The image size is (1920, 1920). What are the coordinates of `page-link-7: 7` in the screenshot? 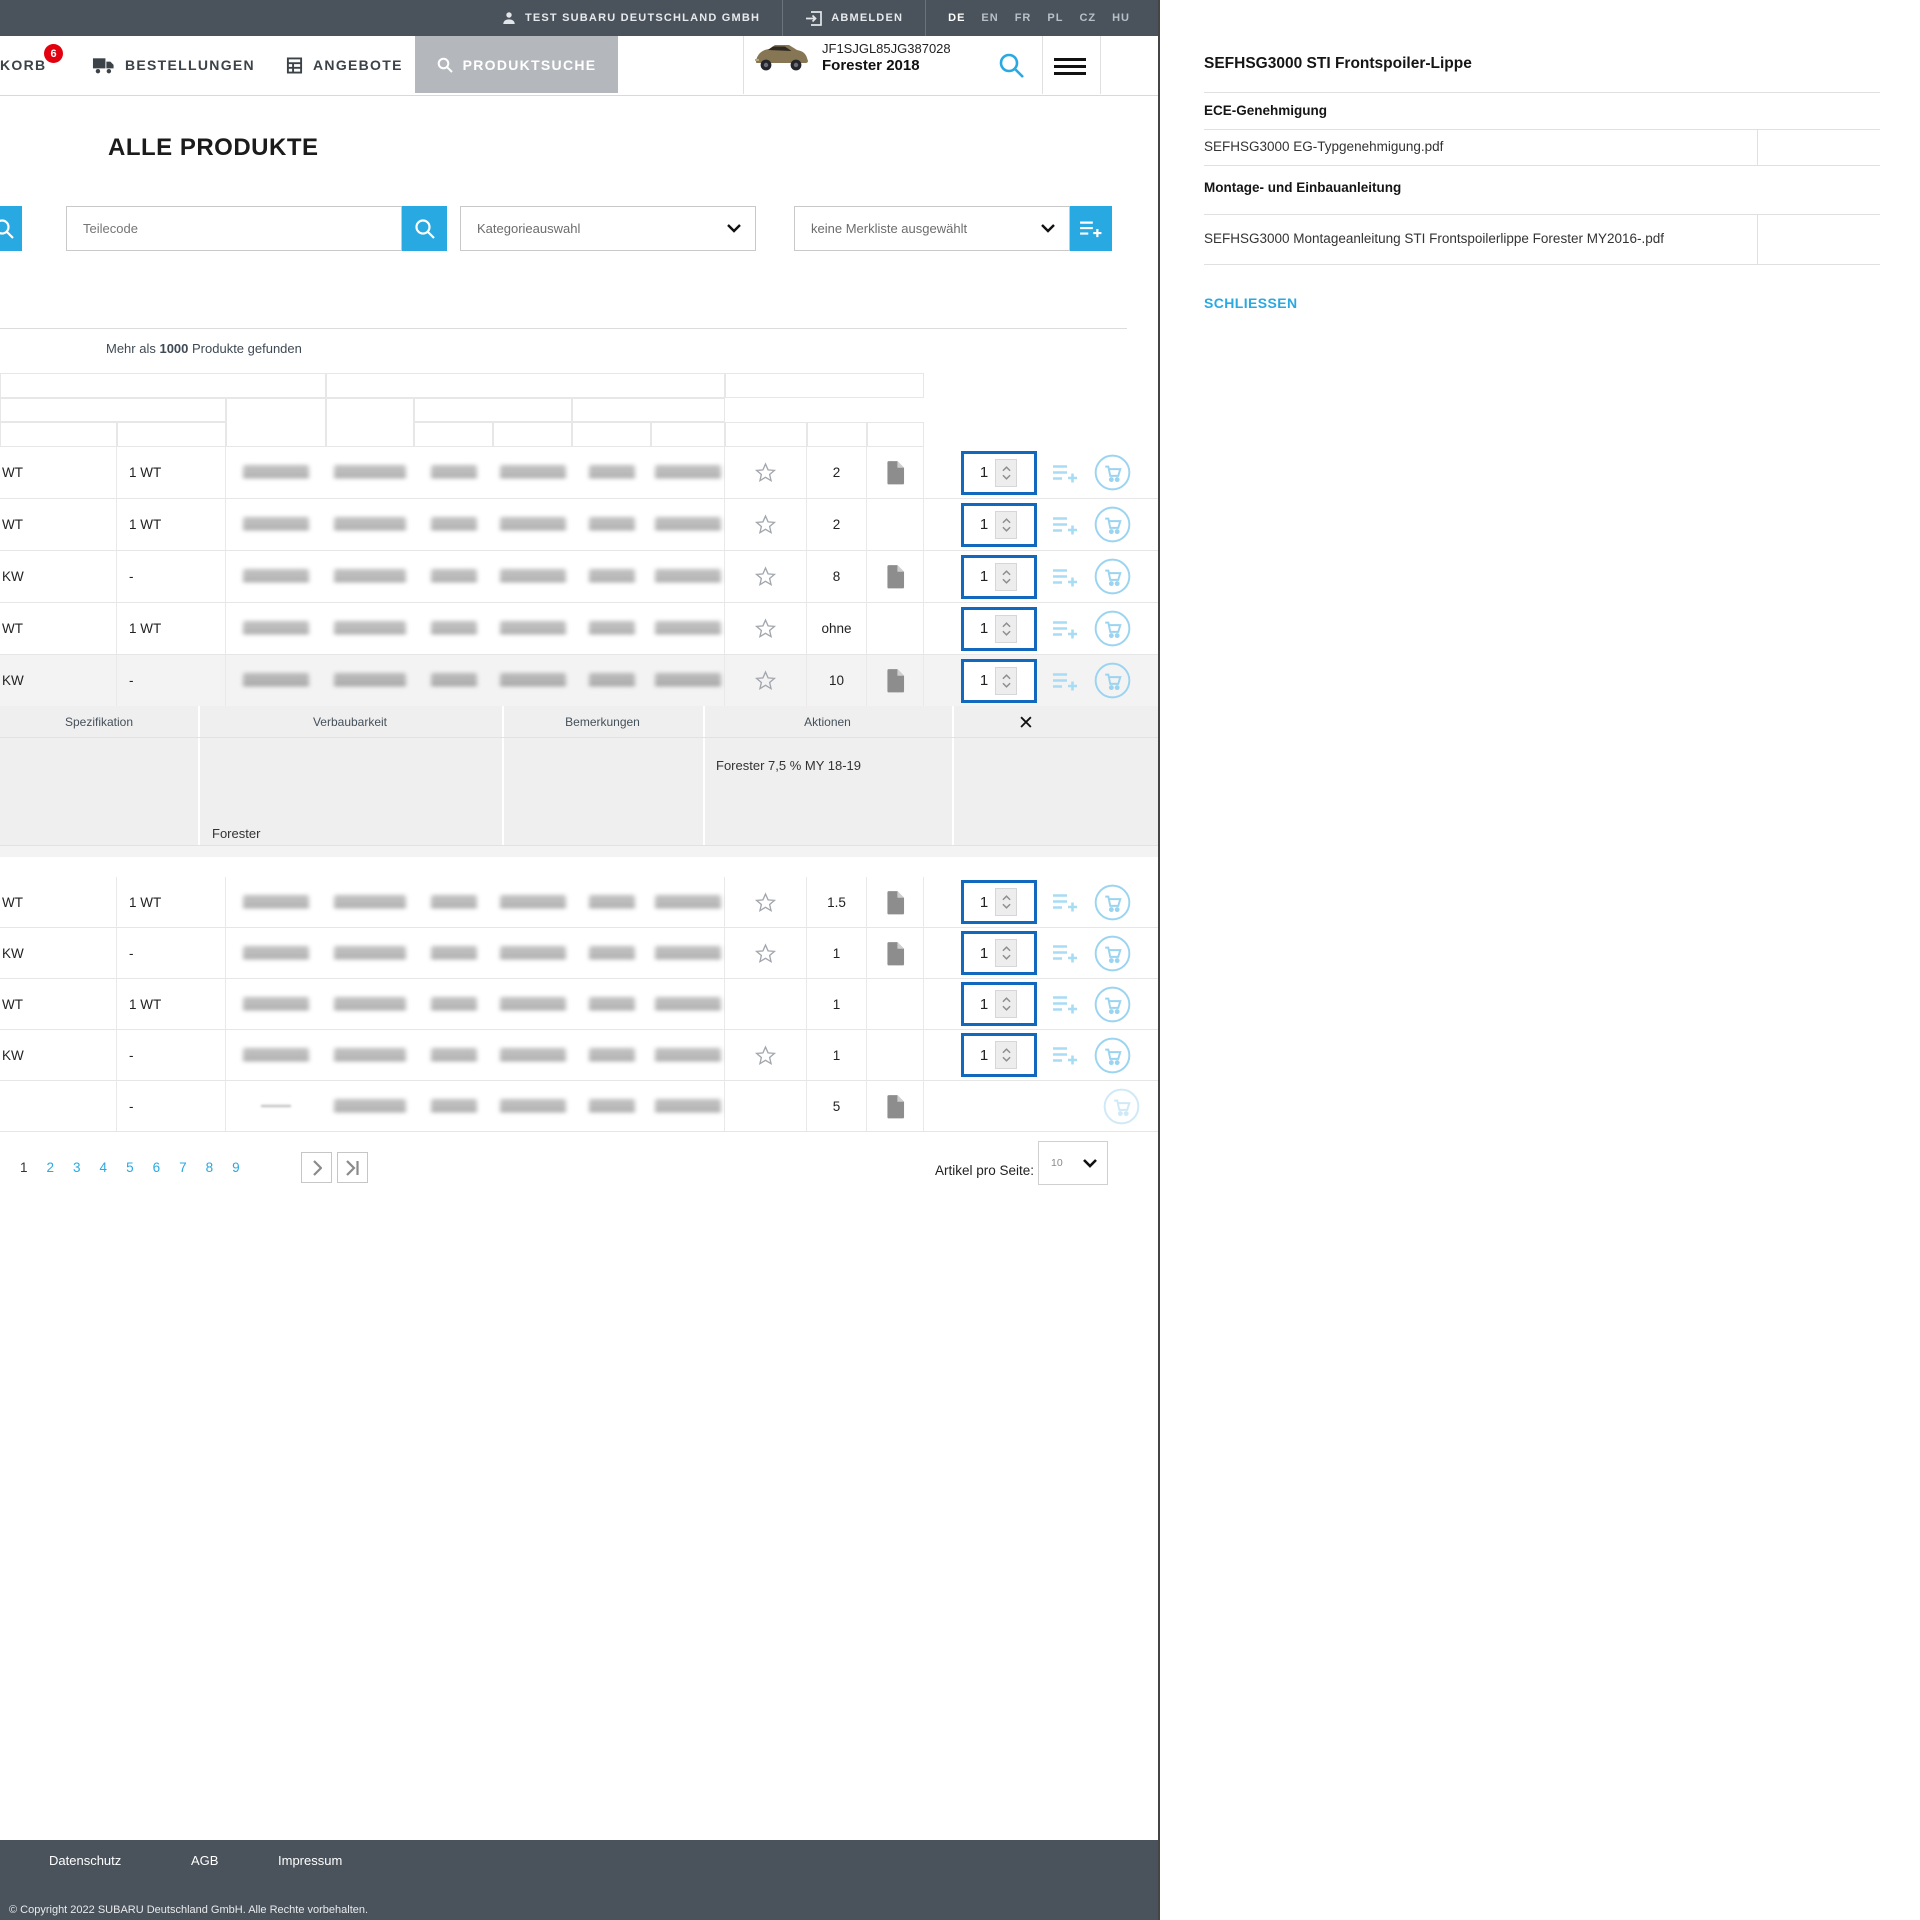 It's located at (183, 1167).